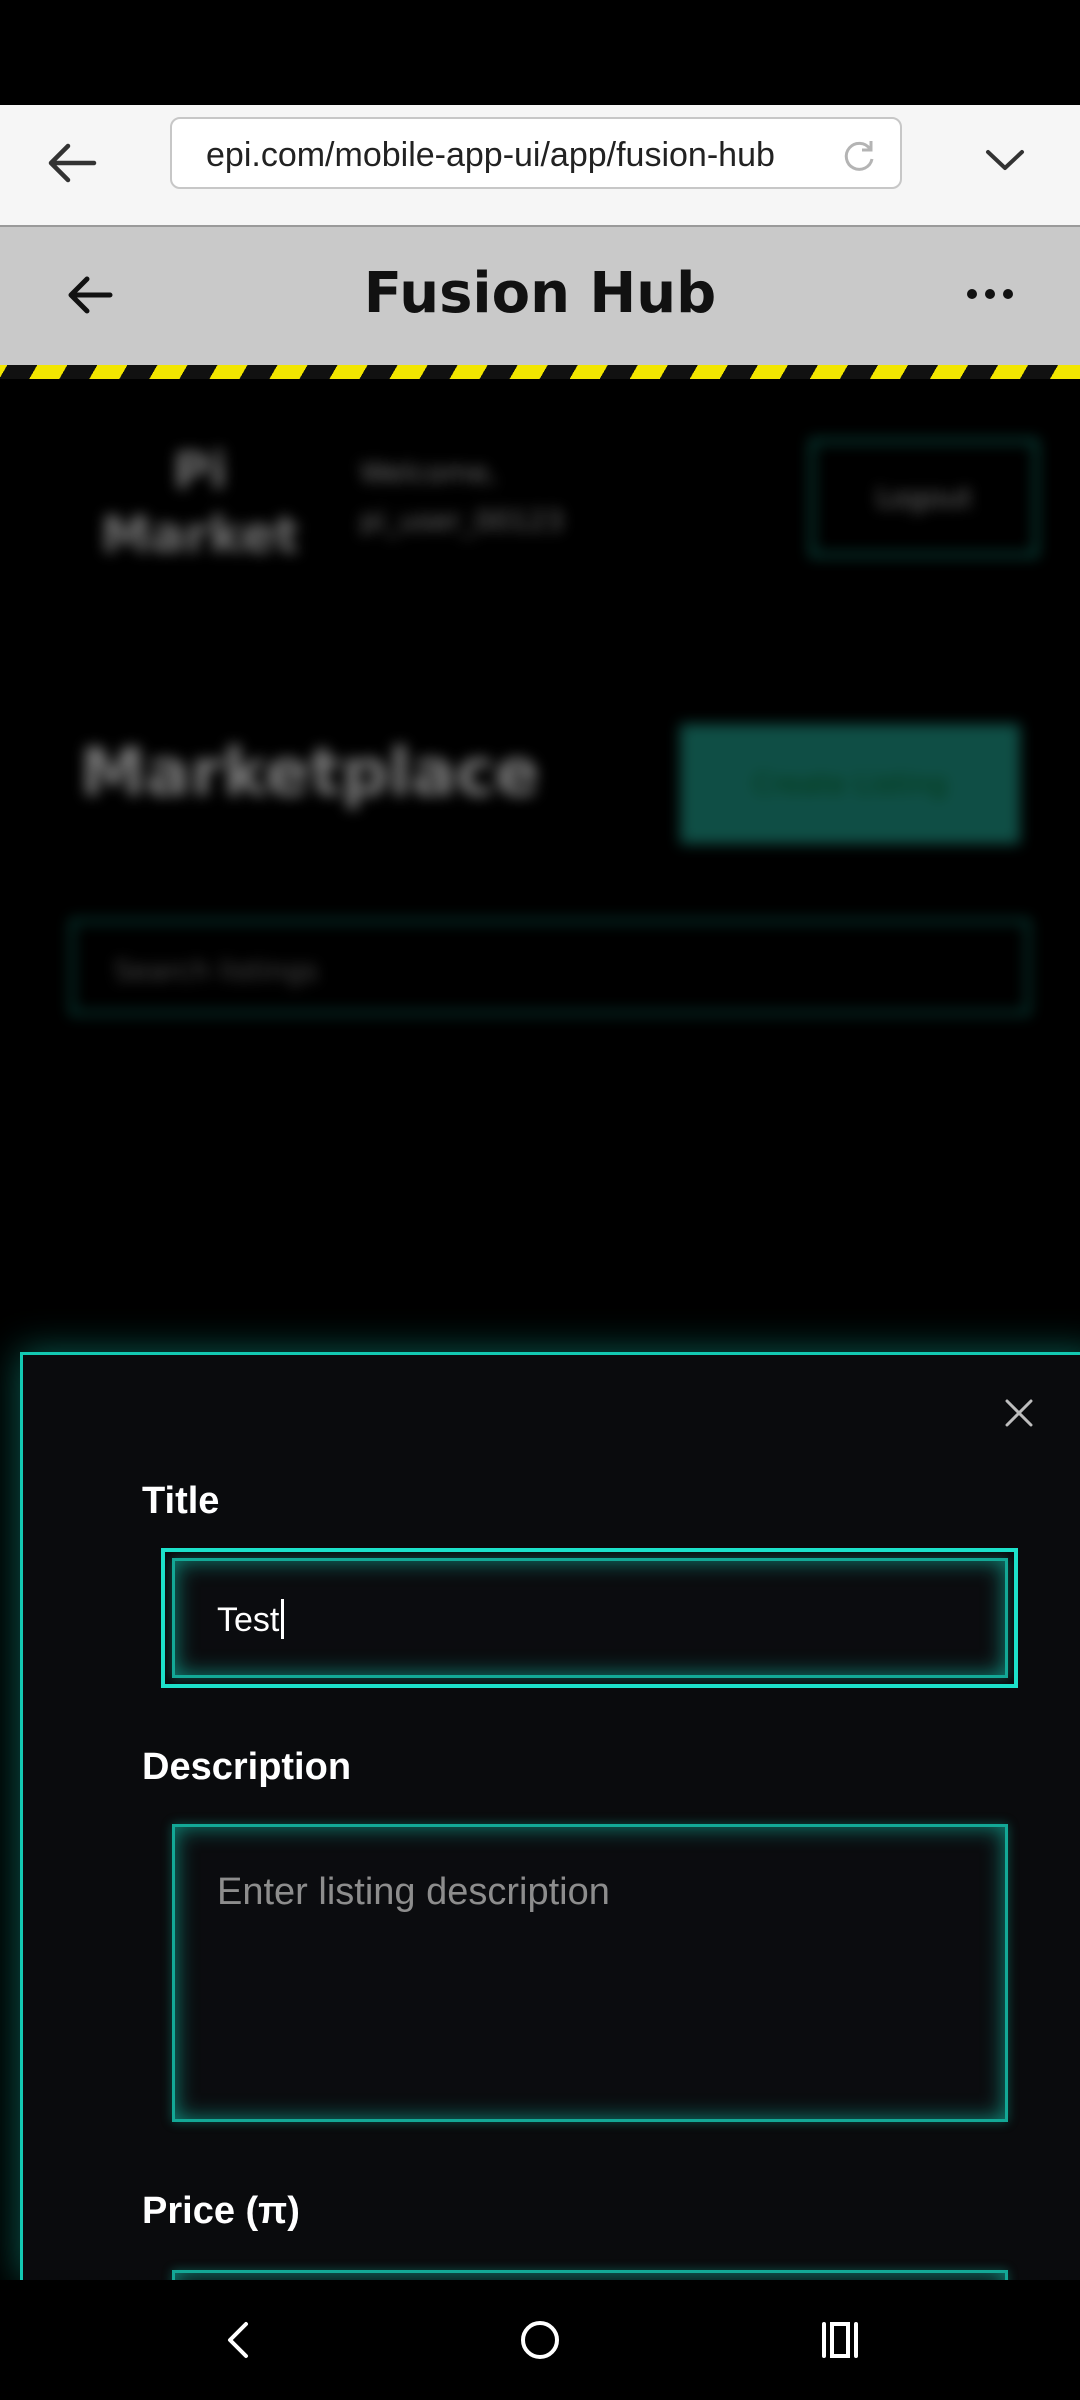  What do you see at coordinates (247, 1767) in the screenshot?
I see `description-label: Description` at bounding box center [247, 1767].